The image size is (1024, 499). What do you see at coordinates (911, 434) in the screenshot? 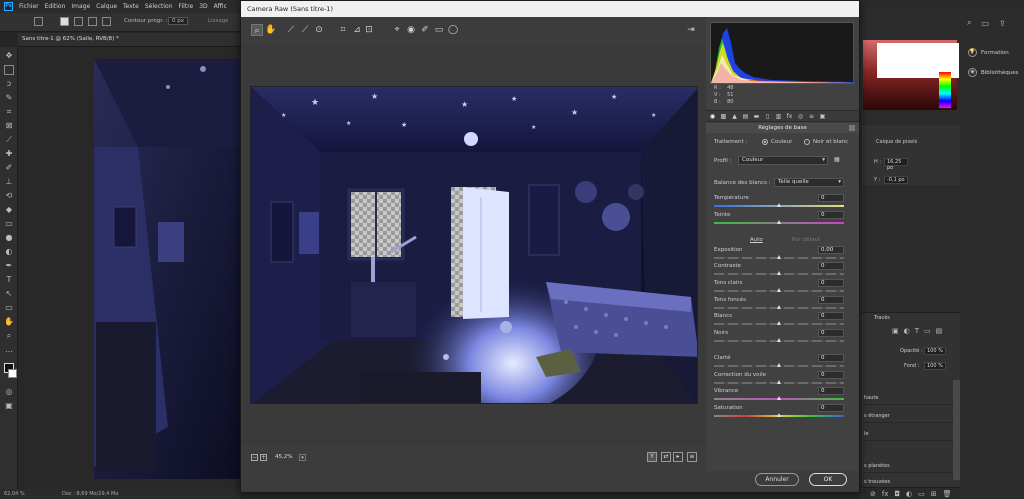
I see `layer-row: le` at bounding box center [911, 434].